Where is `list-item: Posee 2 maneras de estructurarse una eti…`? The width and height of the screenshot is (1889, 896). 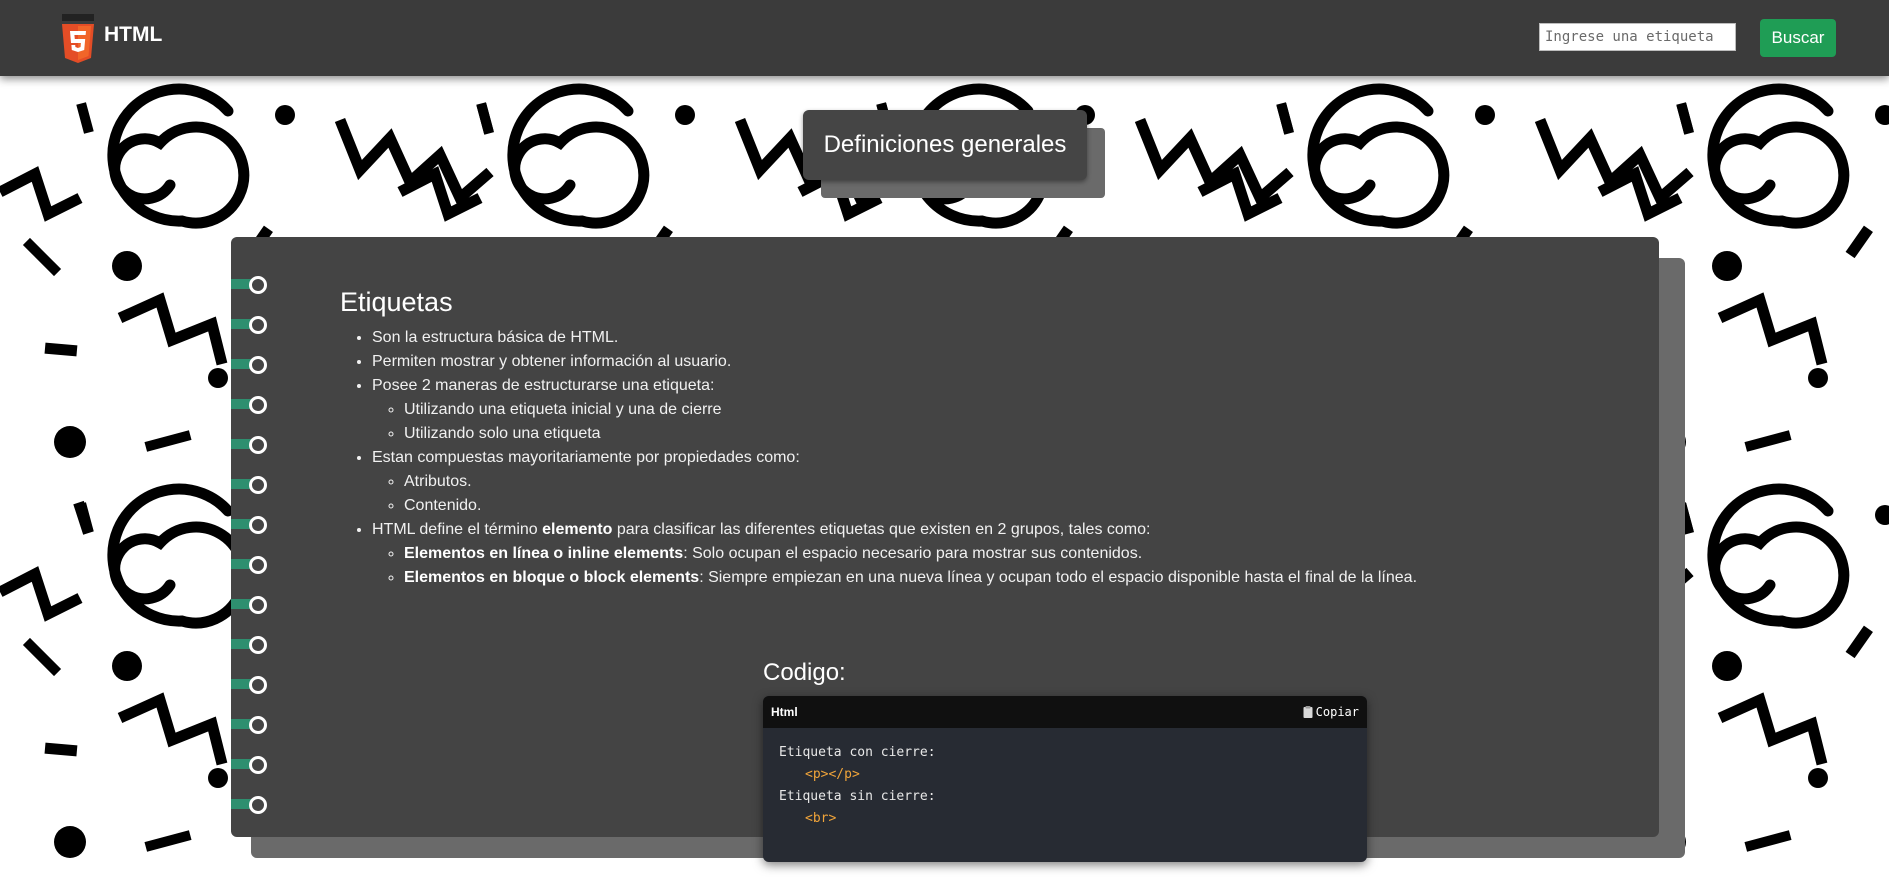 list-item: Posee 2 maneras de estructurarse una eti… is located at coordinates (986, 410).